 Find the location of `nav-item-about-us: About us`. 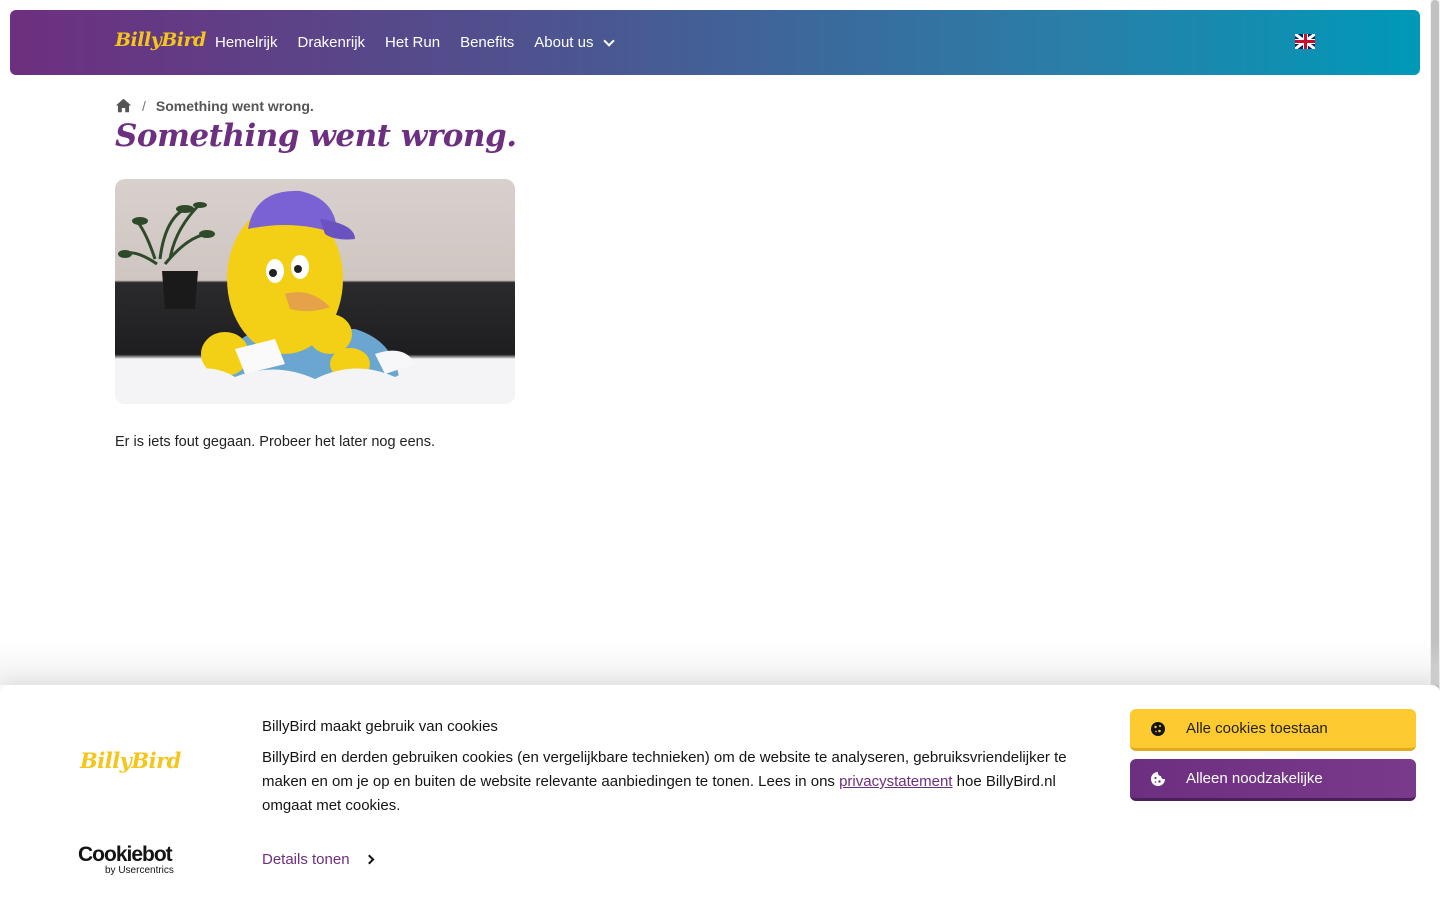

nav-item-about-us: About us is located at coordinates (575, 42).